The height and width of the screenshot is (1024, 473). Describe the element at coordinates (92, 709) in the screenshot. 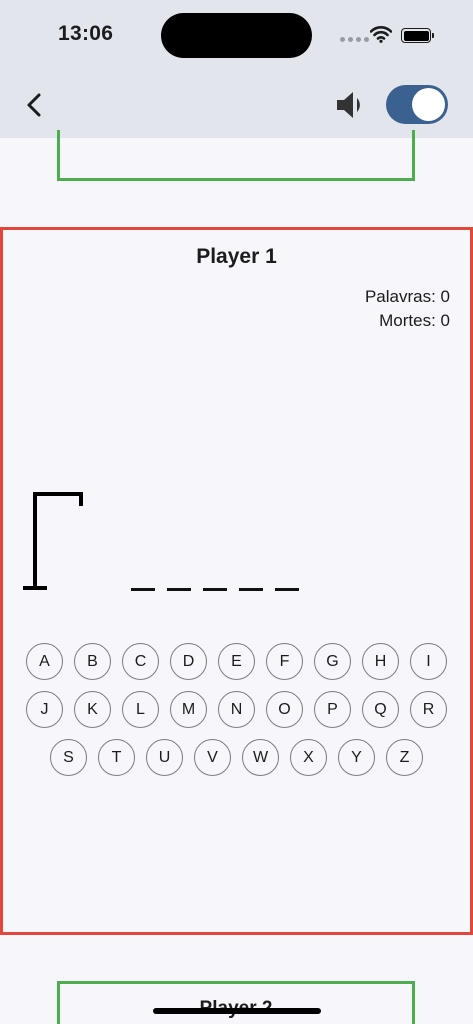

I see `letter-key-k: K` at that location.